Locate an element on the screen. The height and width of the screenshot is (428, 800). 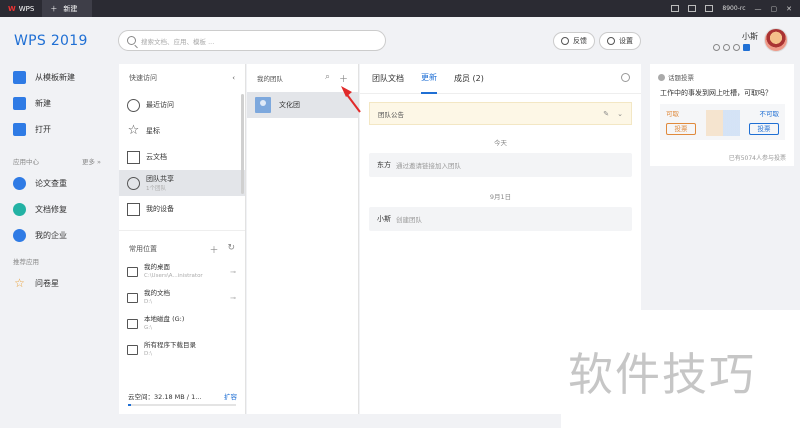
watermark-text: 软件技巧 is located at coordinates (662, 374).